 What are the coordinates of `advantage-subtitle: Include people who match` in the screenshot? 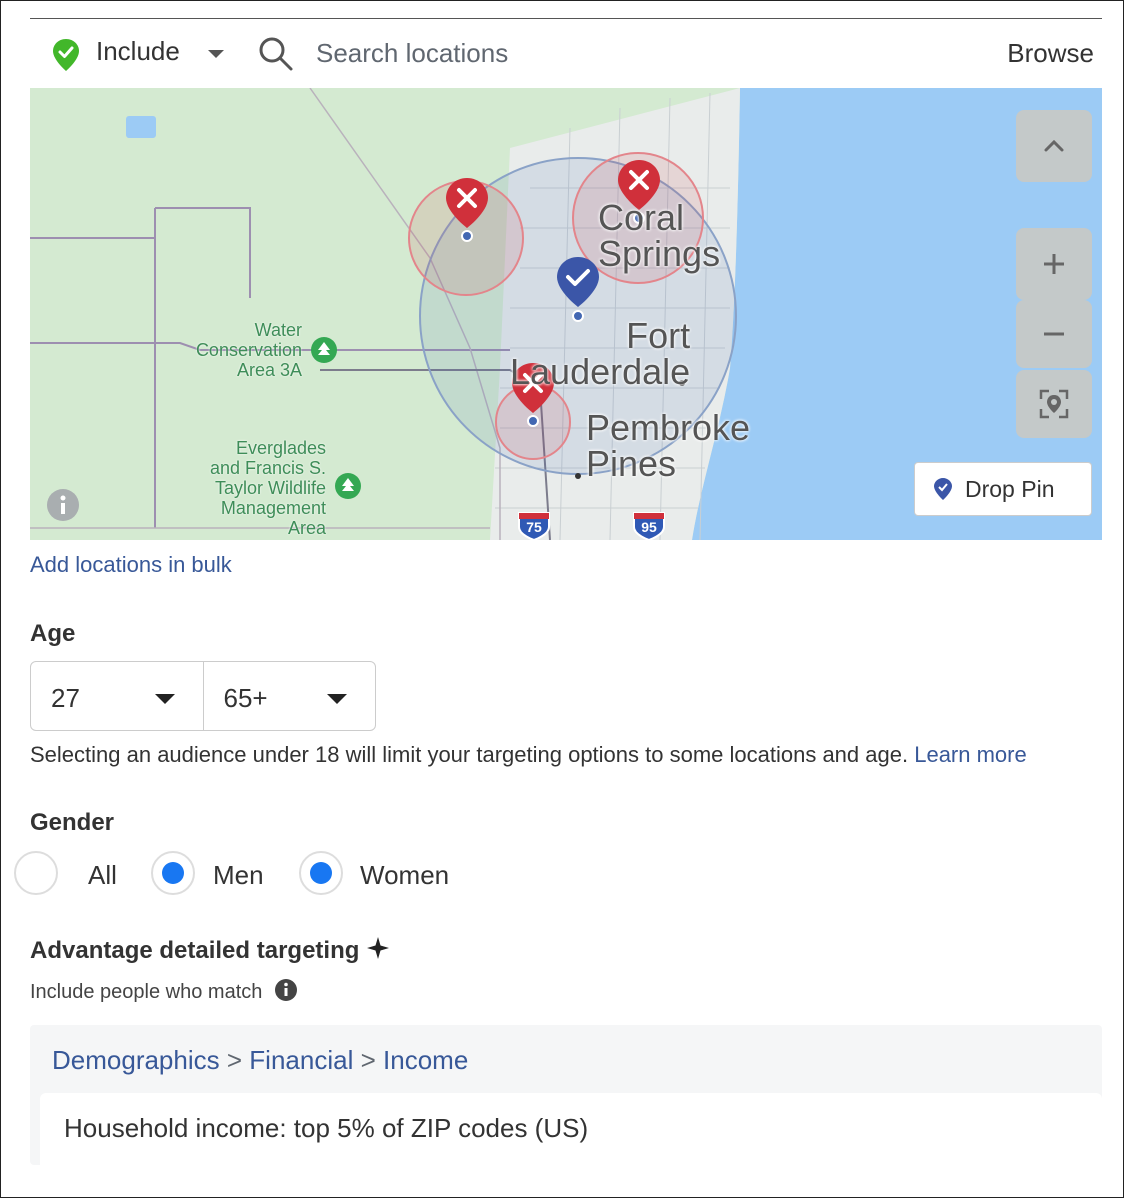 It's located at (164, 991).